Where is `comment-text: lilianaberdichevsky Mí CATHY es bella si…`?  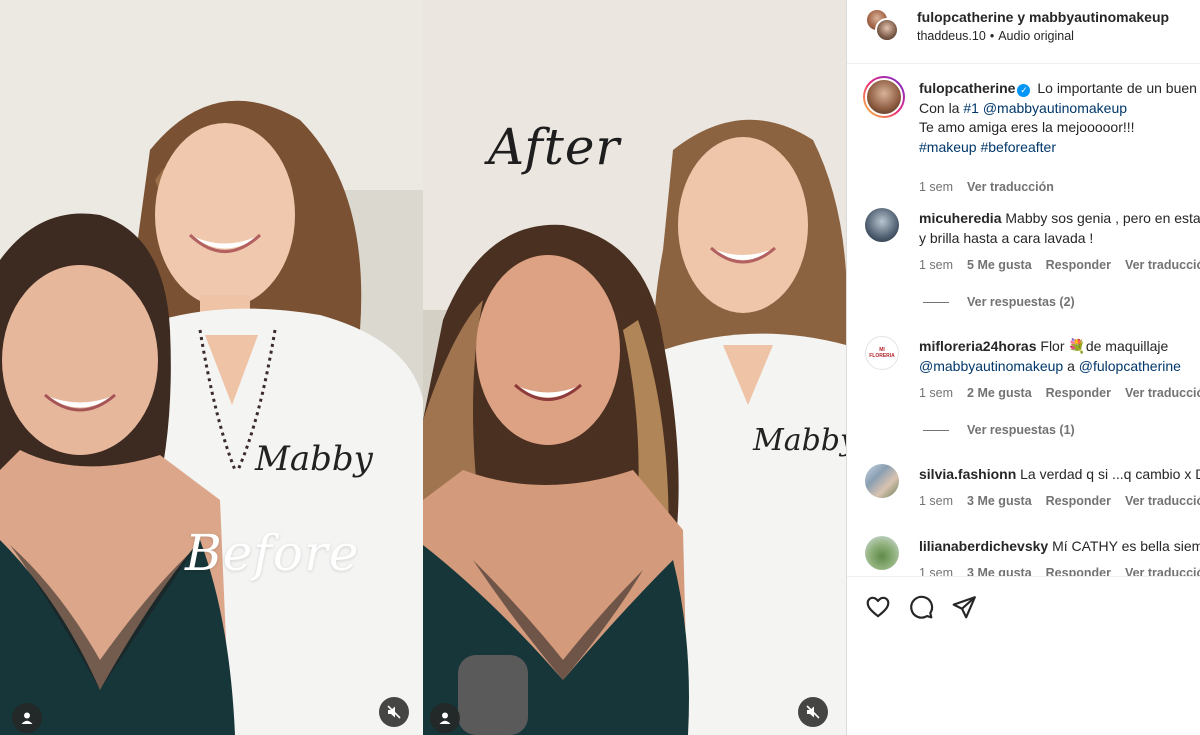 comment-text: lilianaberdichevsky Mí CATHY es bella si… is located at coordinates (1059, 547).